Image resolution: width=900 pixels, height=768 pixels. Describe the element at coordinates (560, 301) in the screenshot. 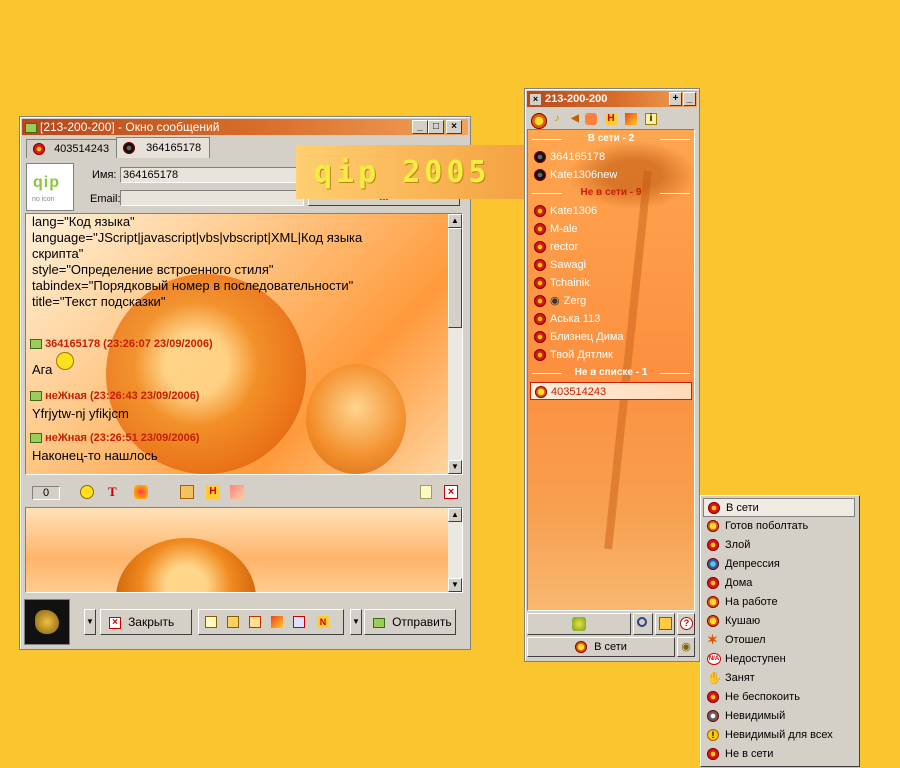

I see `contact-item: ◉ Zerg` at that location.